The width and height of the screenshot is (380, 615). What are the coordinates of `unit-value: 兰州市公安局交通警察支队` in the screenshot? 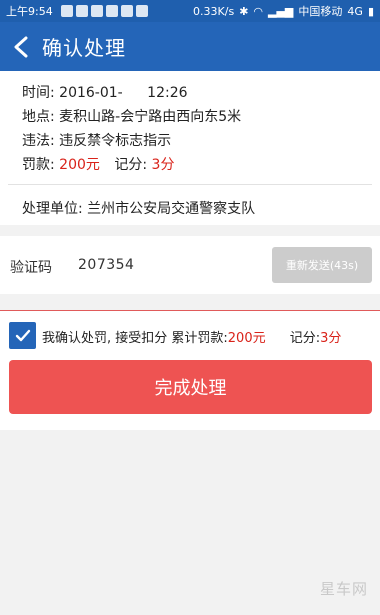 It's located at (171, 209).